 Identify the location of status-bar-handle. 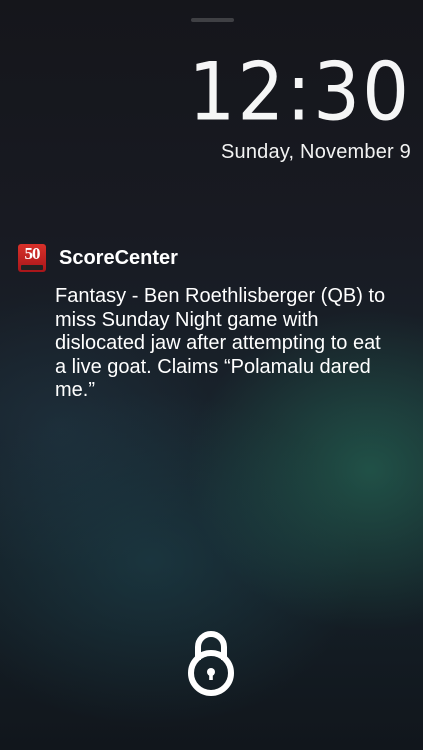
(212, 20).